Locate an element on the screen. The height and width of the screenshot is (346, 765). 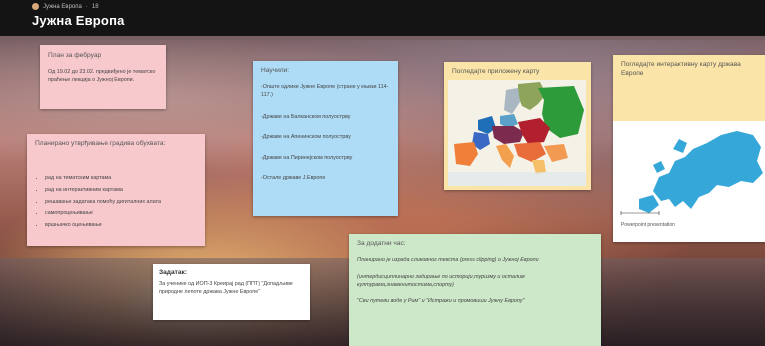
plan-card-title: План за фебруар is located at coordinates (75, 55).